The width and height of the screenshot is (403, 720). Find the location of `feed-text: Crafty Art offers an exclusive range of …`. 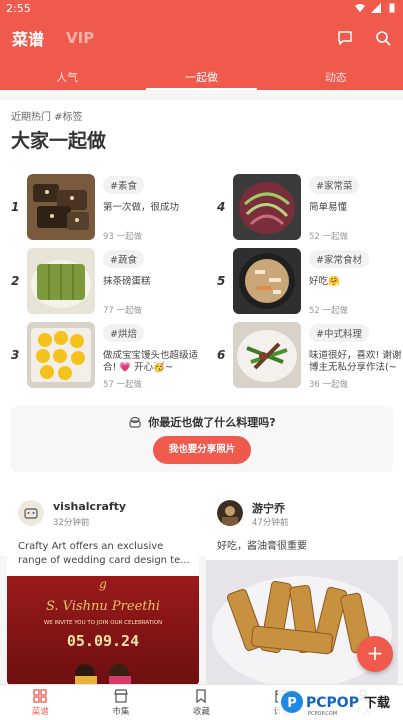

feed-text: Crafty Art offers an exclusive range of … is located at coordinates (104, 553).